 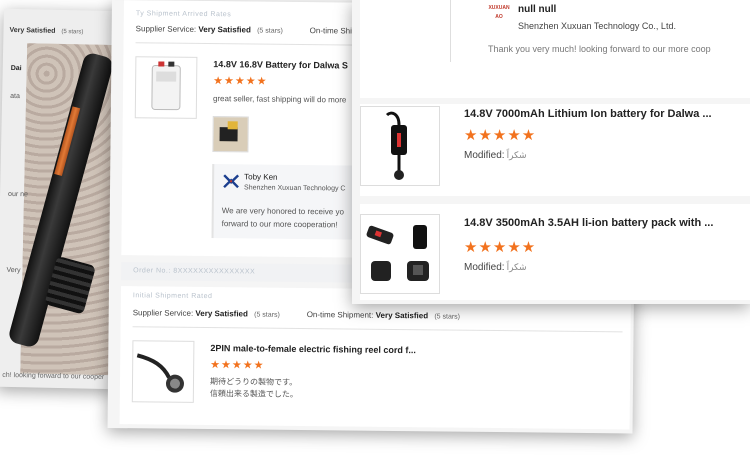 What do you see at coordinates (13, 270) in the screenshot?
I see `back-text-4: Very` at bounding box center [13, 270].